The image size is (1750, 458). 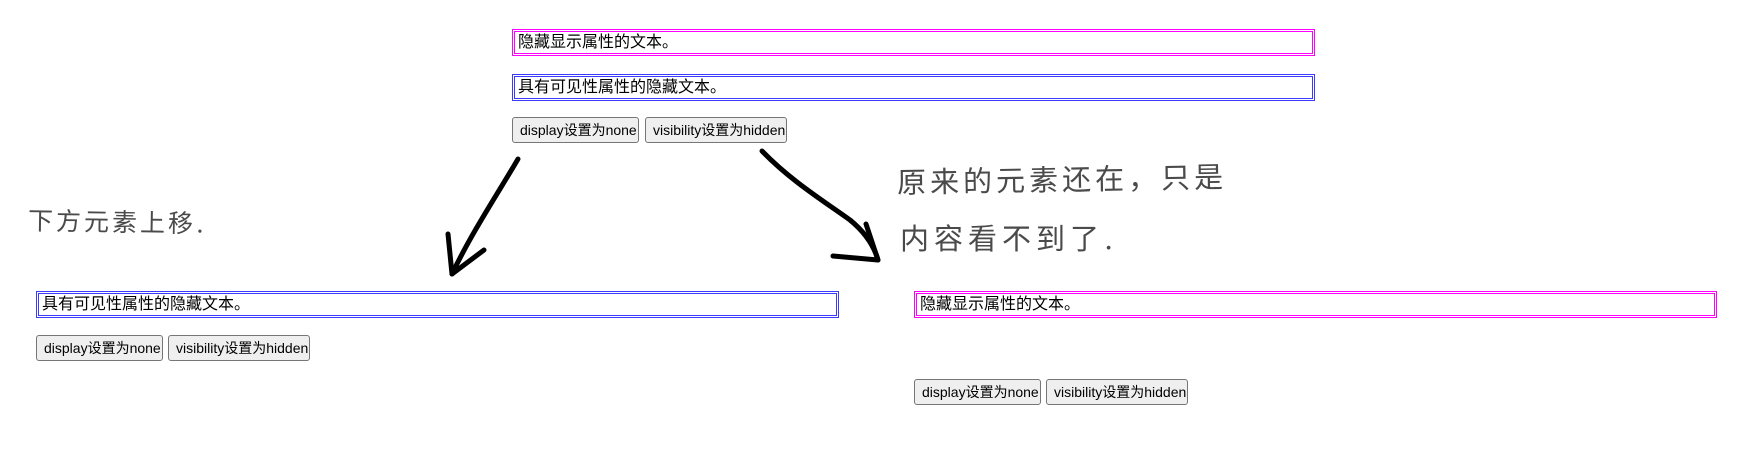 What do you see at coordinates (1009, 239) in the screenshot?
I see `annotation-right-note-line2: 内容看不到了.` at bounding box center [1009, 239].